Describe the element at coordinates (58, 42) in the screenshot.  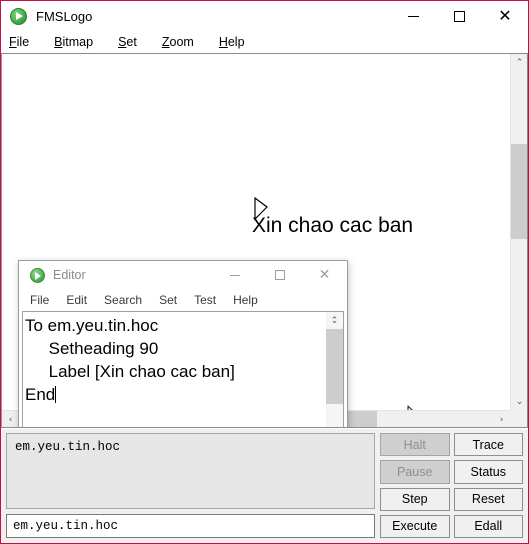
I see `menu-bitmap-accel: B` at that location.